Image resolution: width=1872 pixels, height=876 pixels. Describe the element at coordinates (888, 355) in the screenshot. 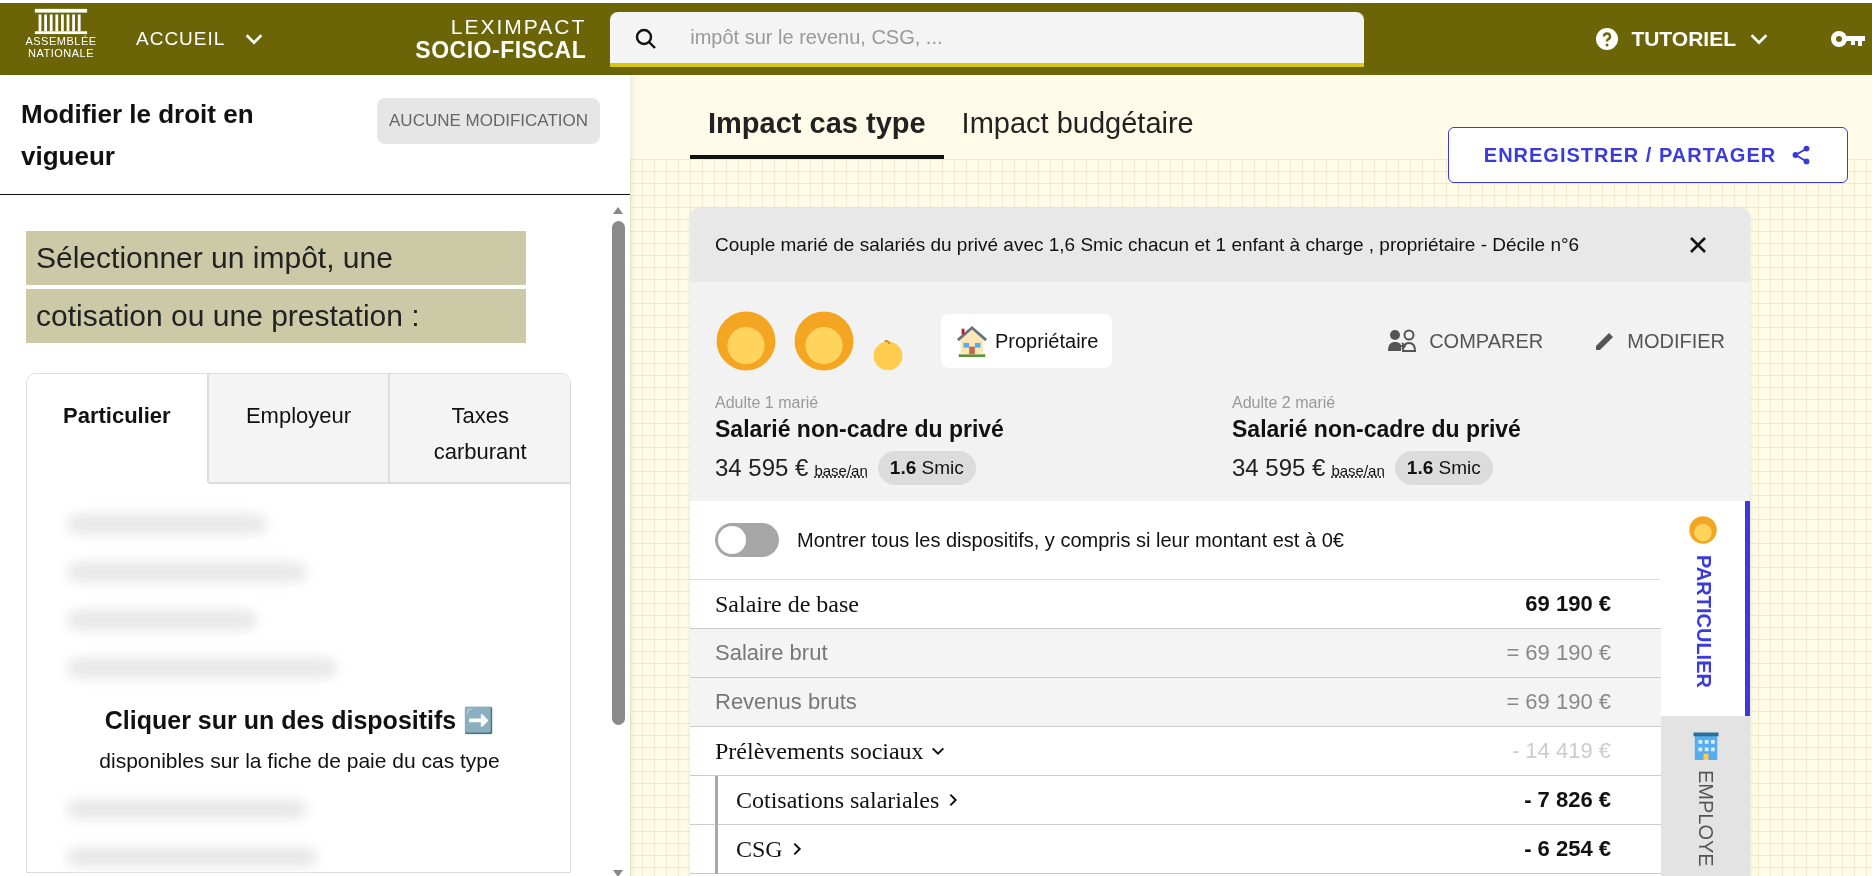

I see `baby-avatar-icon` at that location.